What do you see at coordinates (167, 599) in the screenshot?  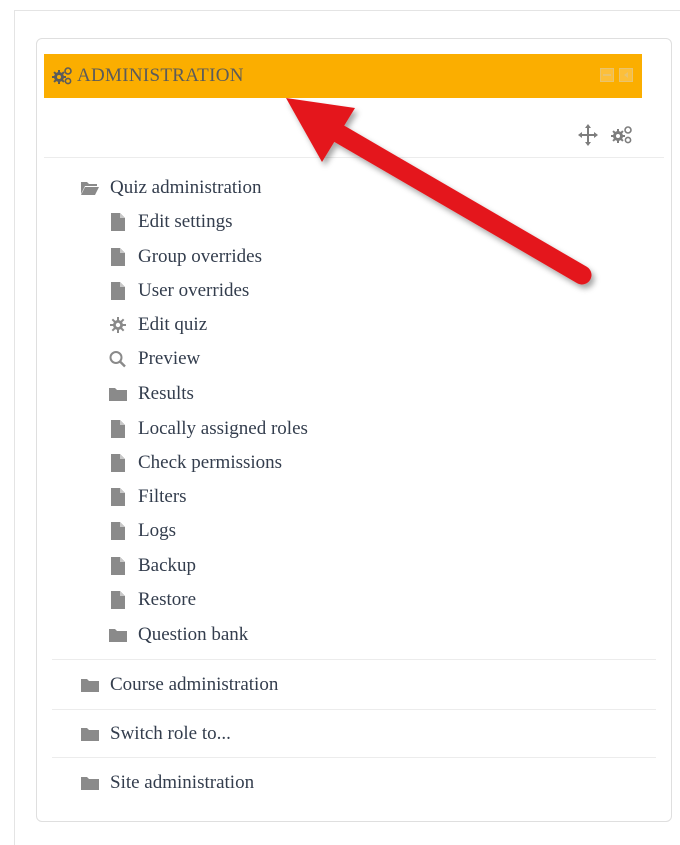 I see `tree-item-label: Restore` at bounding box center [167, 599].